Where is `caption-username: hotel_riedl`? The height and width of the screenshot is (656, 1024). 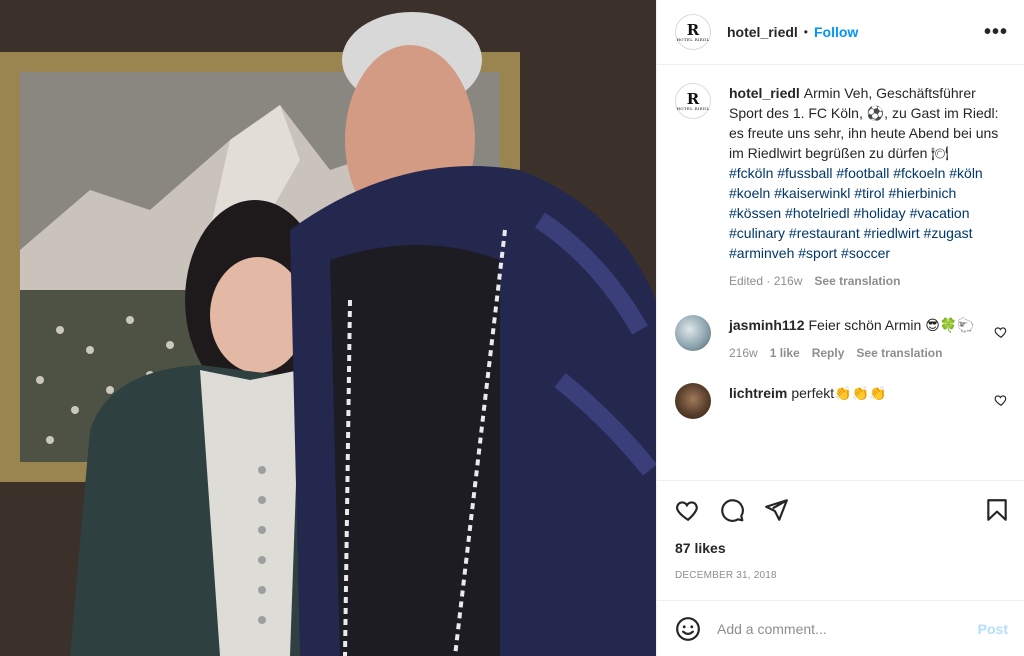
caption-username: hotel_riedl is located at coordinates (764, 93).